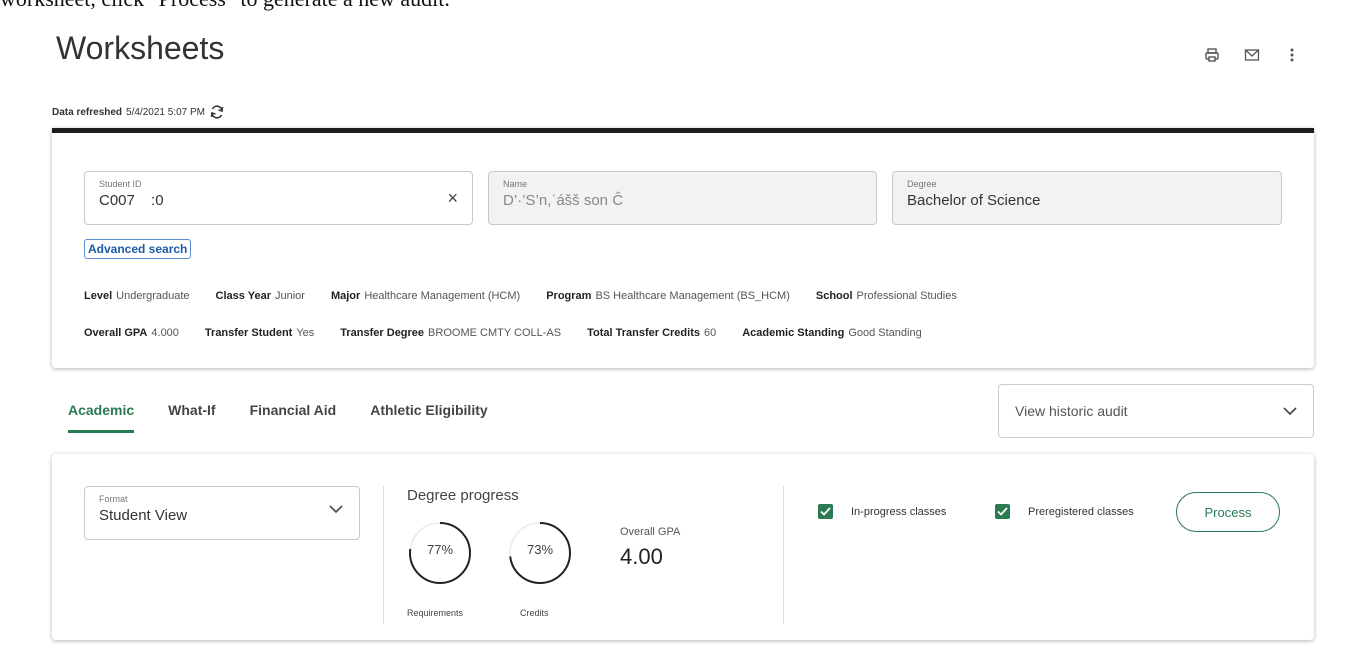 The width and height of the screenshot is (1355, 650). What do you see at coordinates (191, 414) in the screenshot?
I see `tab-what-if: What-If` at bounding box center [191, 414].